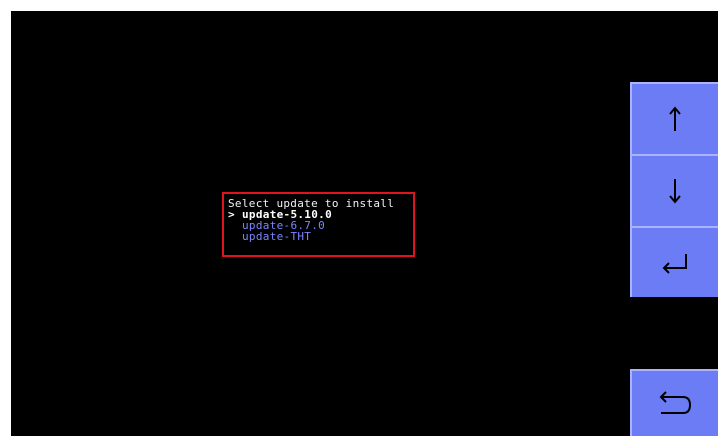  I want to click on up-button, so click(674, 118).